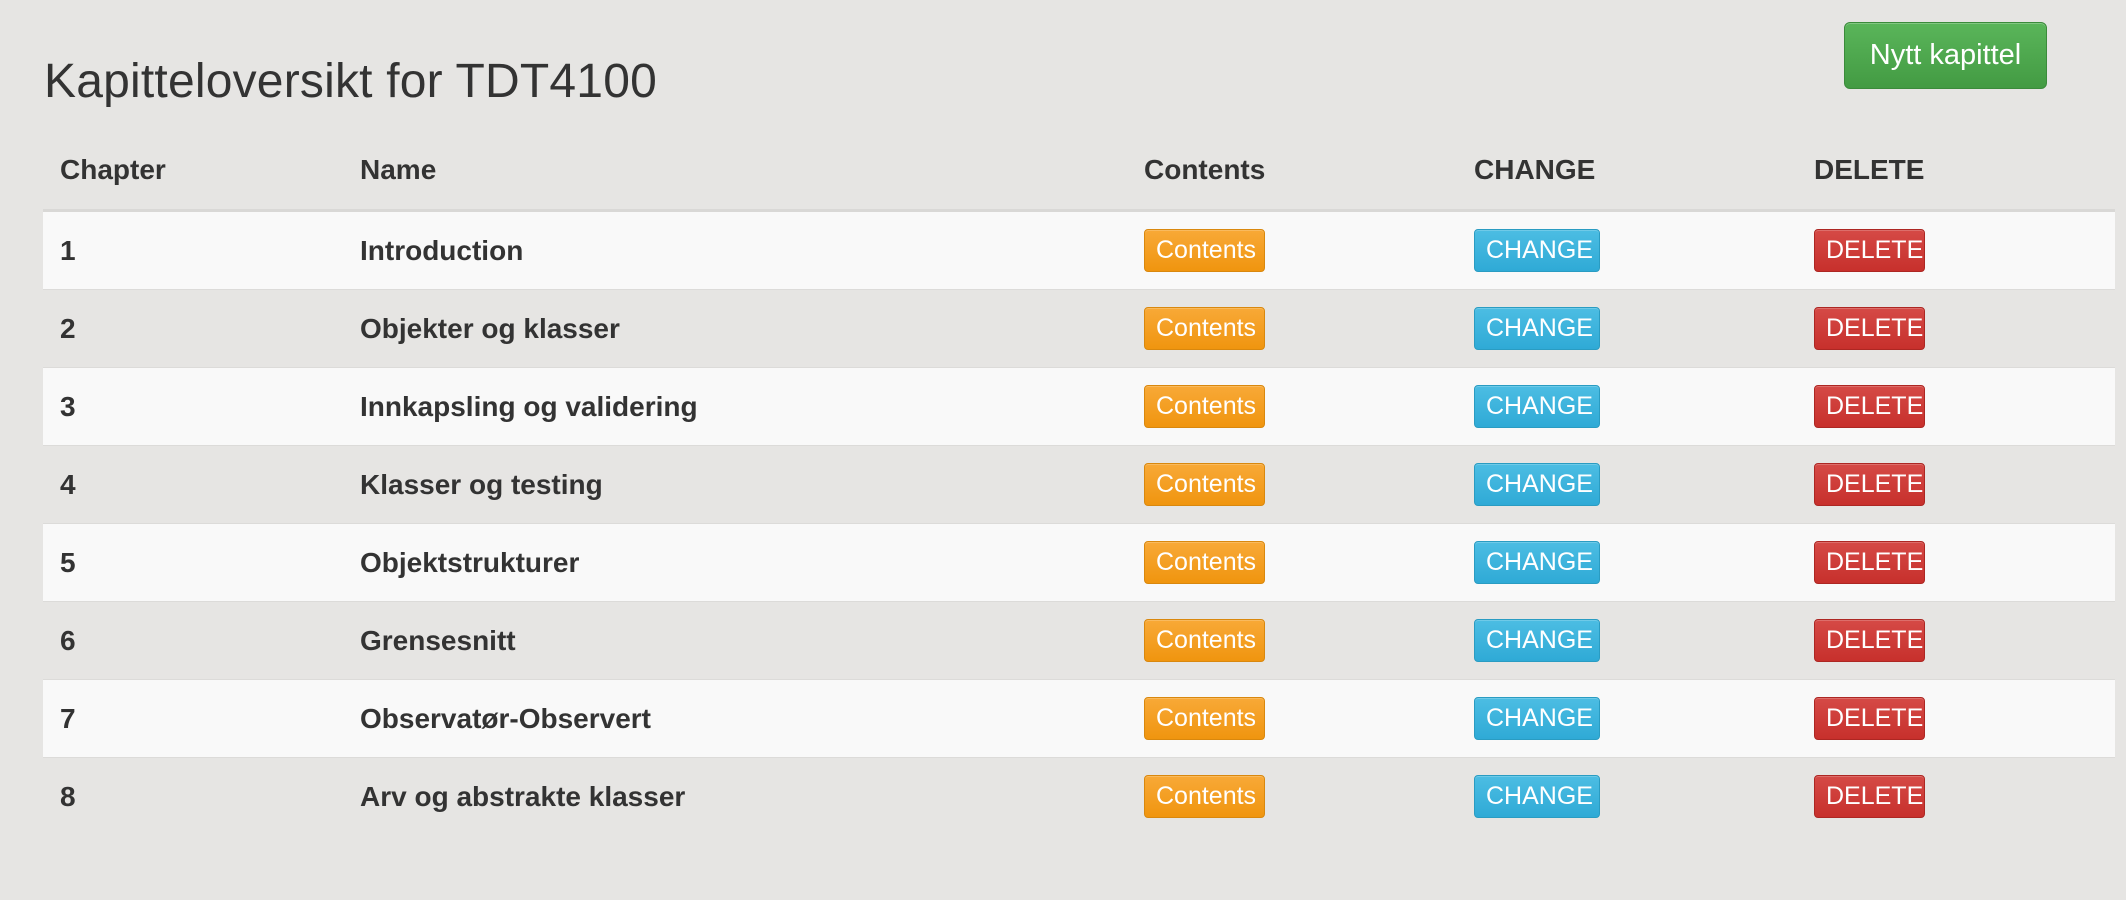 The image size is (2126, 900). I want to click on chapter-name: Objektstrukturer, so click(735, 562).